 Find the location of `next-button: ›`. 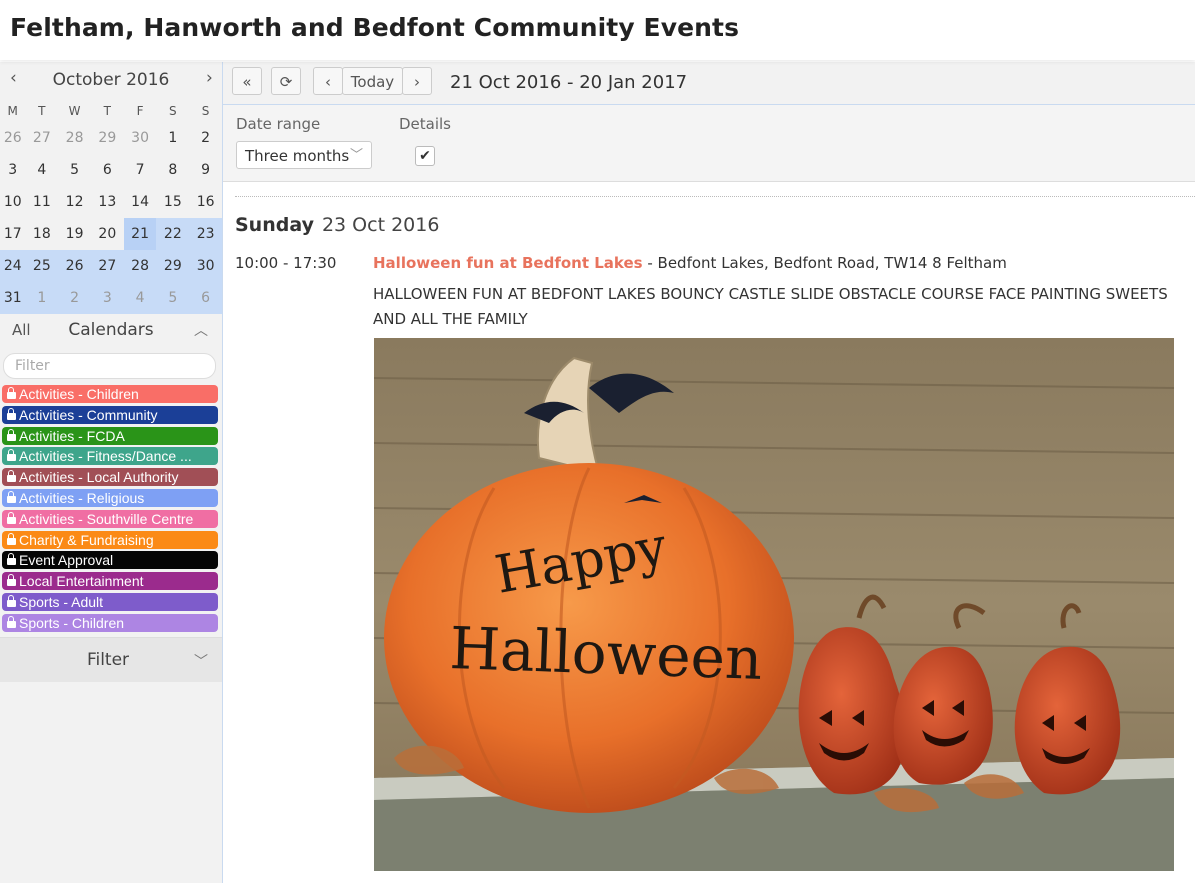

next-button: › is located at coordinates (417, 81).